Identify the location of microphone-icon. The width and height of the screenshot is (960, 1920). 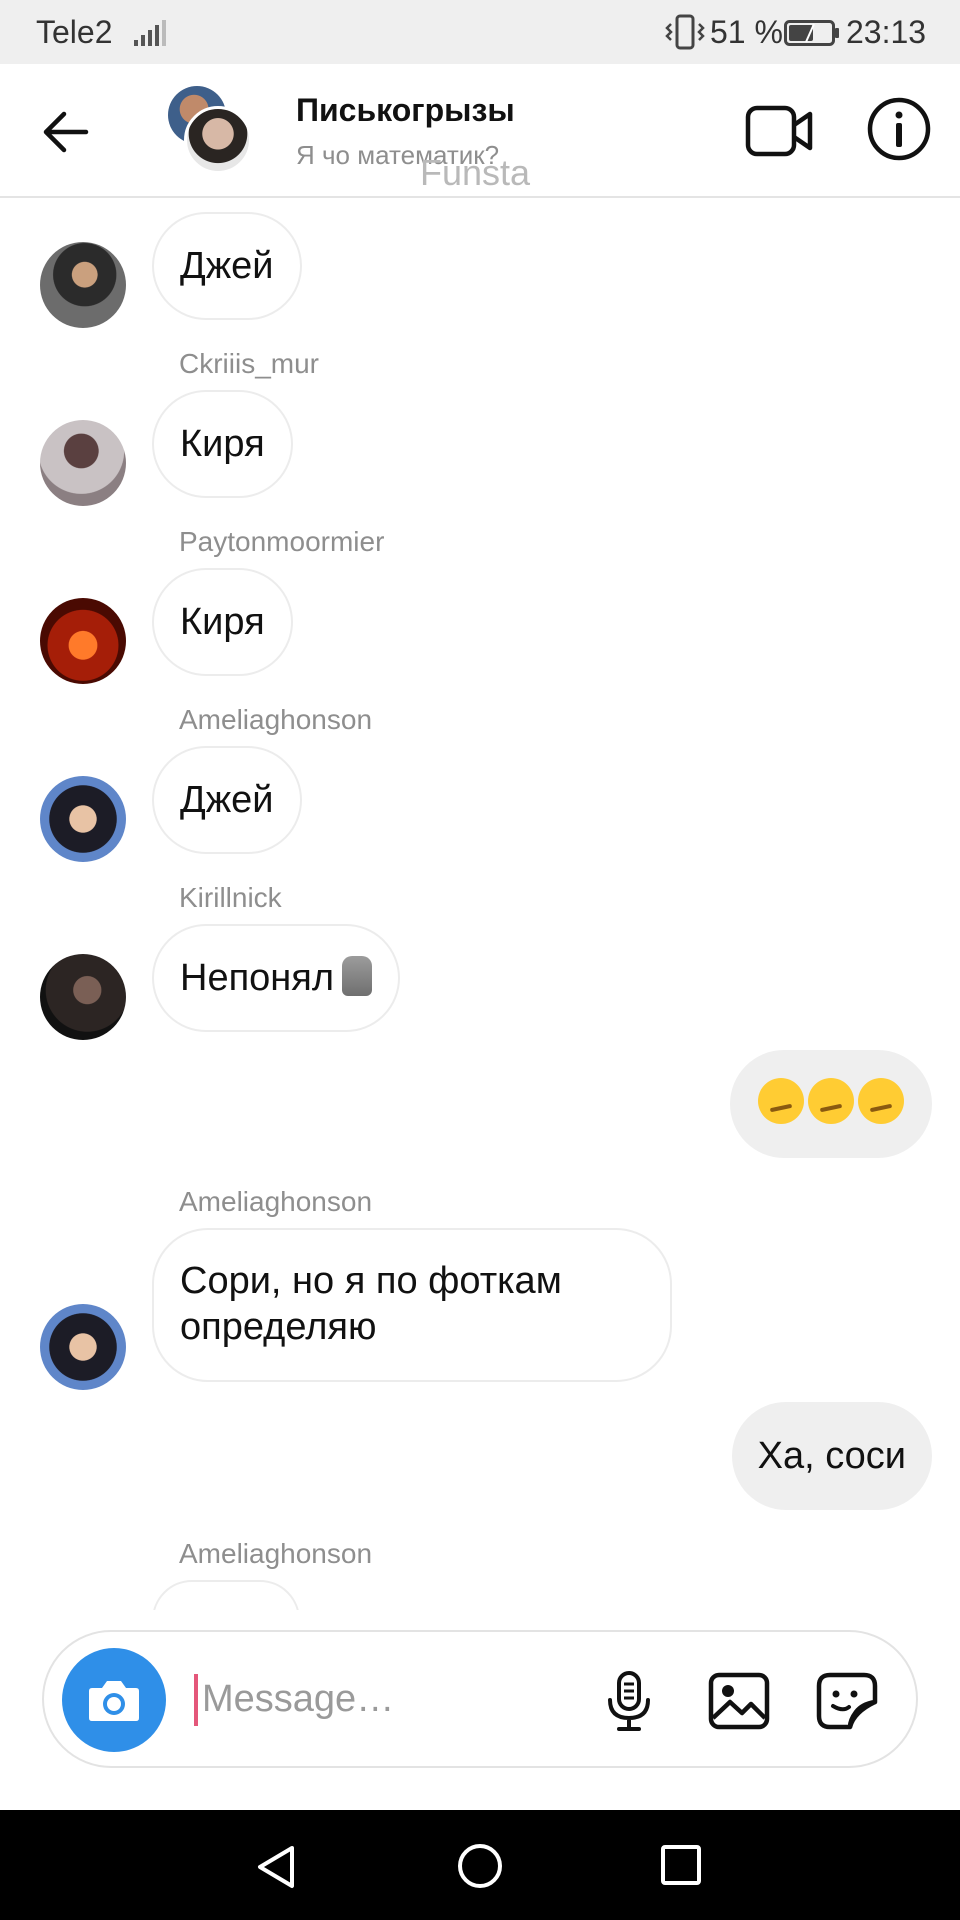
(629, 1701).